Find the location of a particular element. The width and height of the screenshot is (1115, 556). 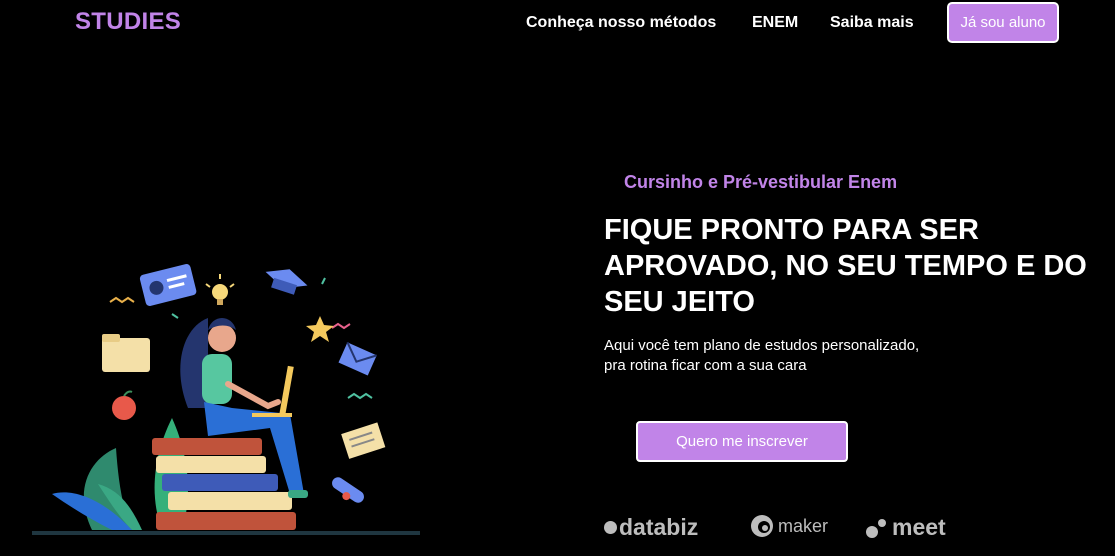

logo: STUDIES is located at coordinates (128, 22).